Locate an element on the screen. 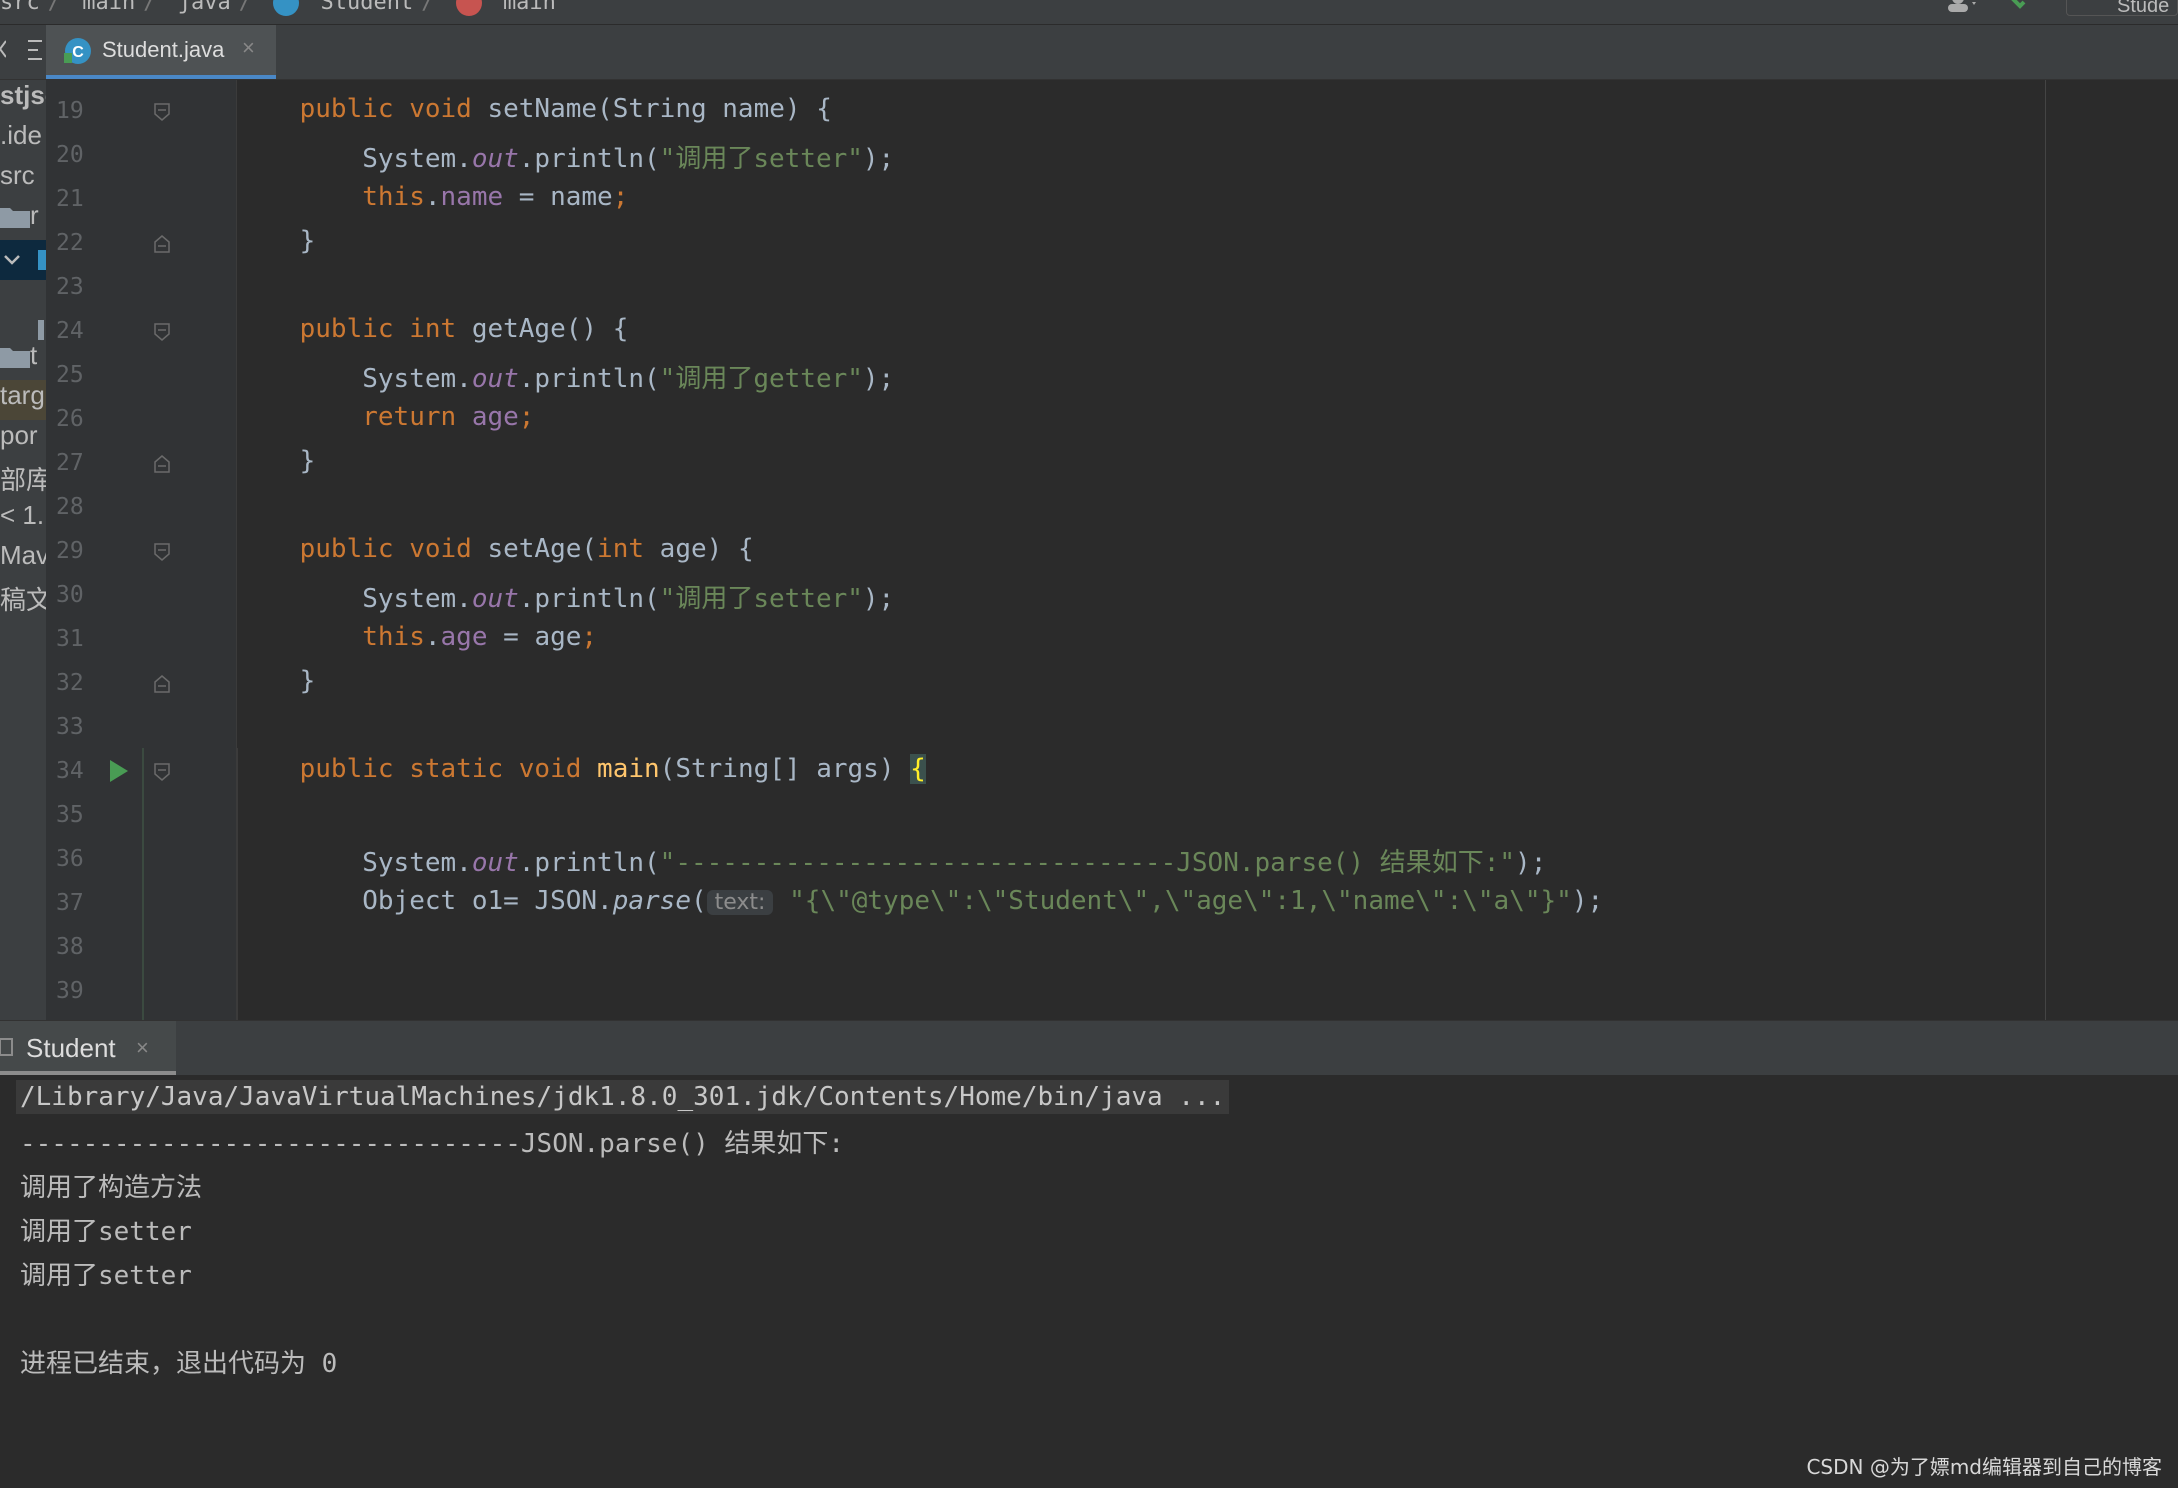  breadcrumb-item-main: main is located at coordinates (108, 7).